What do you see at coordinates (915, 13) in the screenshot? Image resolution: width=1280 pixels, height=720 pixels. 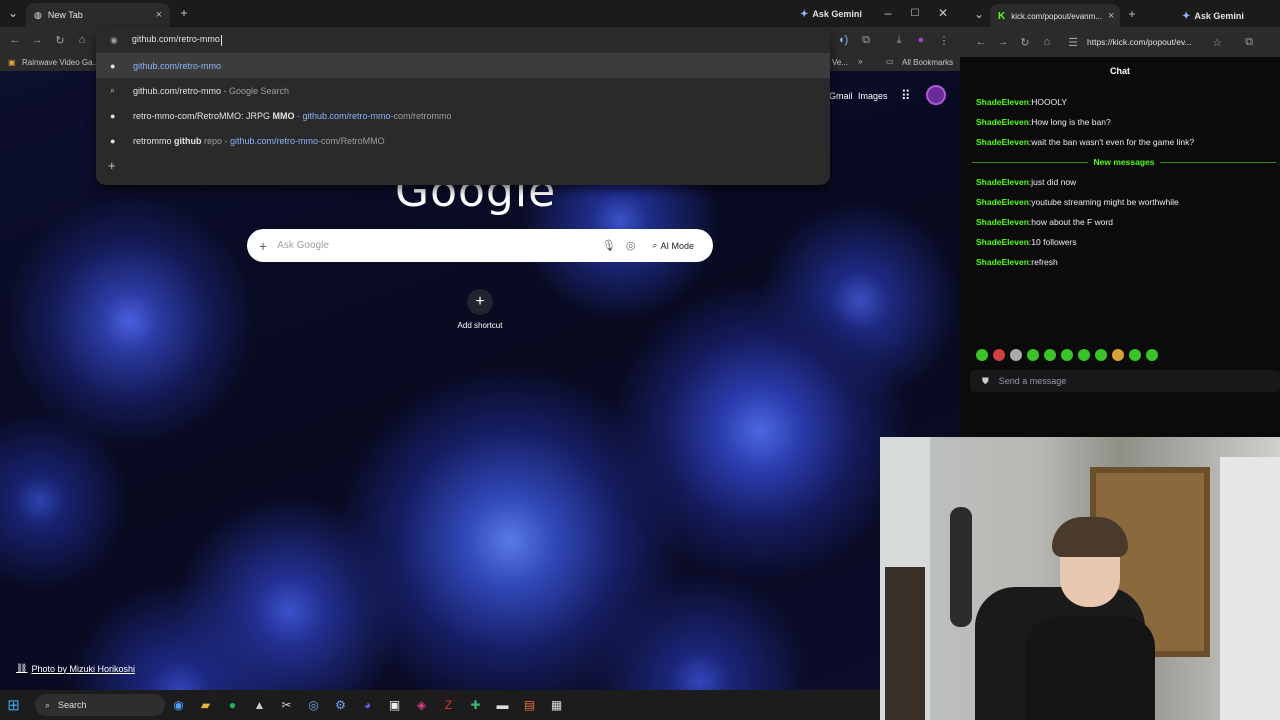 I see `maximize-button: ☐` at bounding box center [915, 13].